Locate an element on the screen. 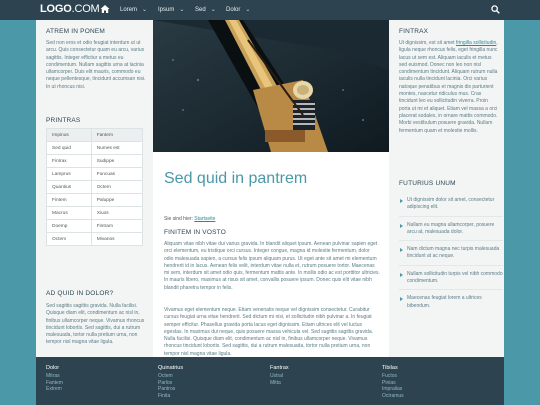  breadcrumb-prefix: Sie sind hier: is located at coordinates (178, 219).